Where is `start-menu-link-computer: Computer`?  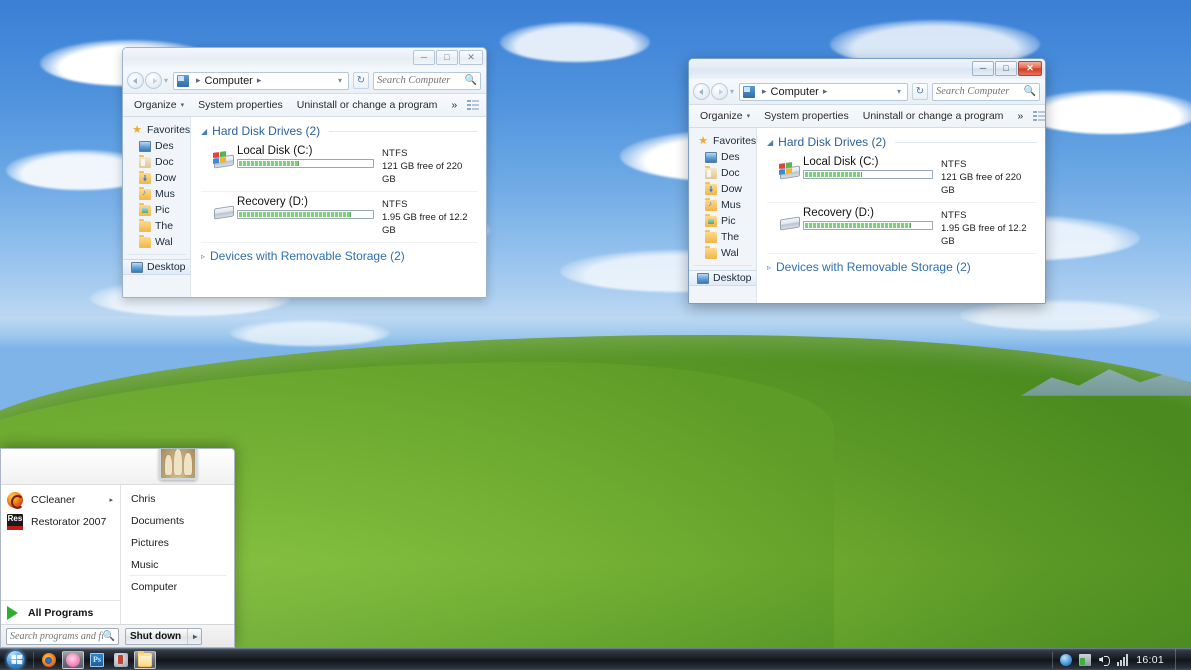 start-menu-link-computer: Computer is located at coordinates (177, 587).